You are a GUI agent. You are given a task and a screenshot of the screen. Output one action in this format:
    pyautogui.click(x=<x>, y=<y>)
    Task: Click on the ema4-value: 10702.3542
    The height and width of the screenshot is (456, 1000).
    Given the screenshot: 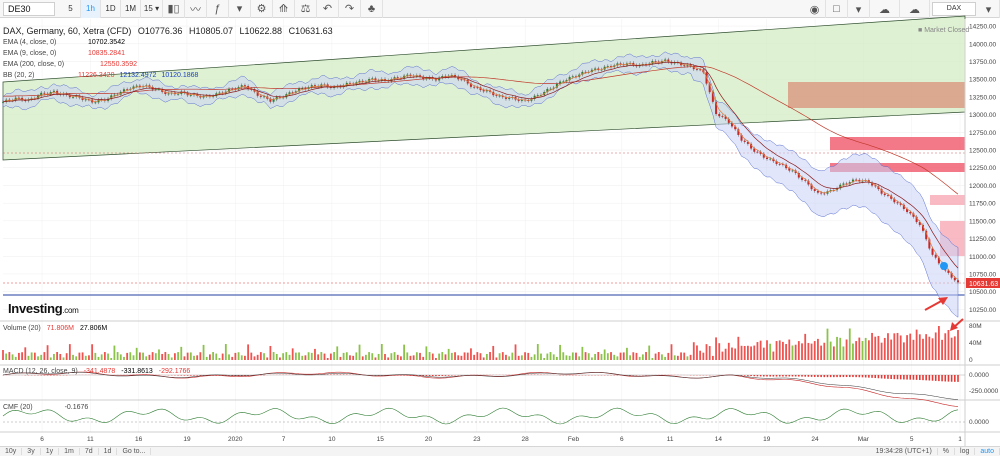 What is the action you would take?
    pyautogui.click(x=106, y=42)
    